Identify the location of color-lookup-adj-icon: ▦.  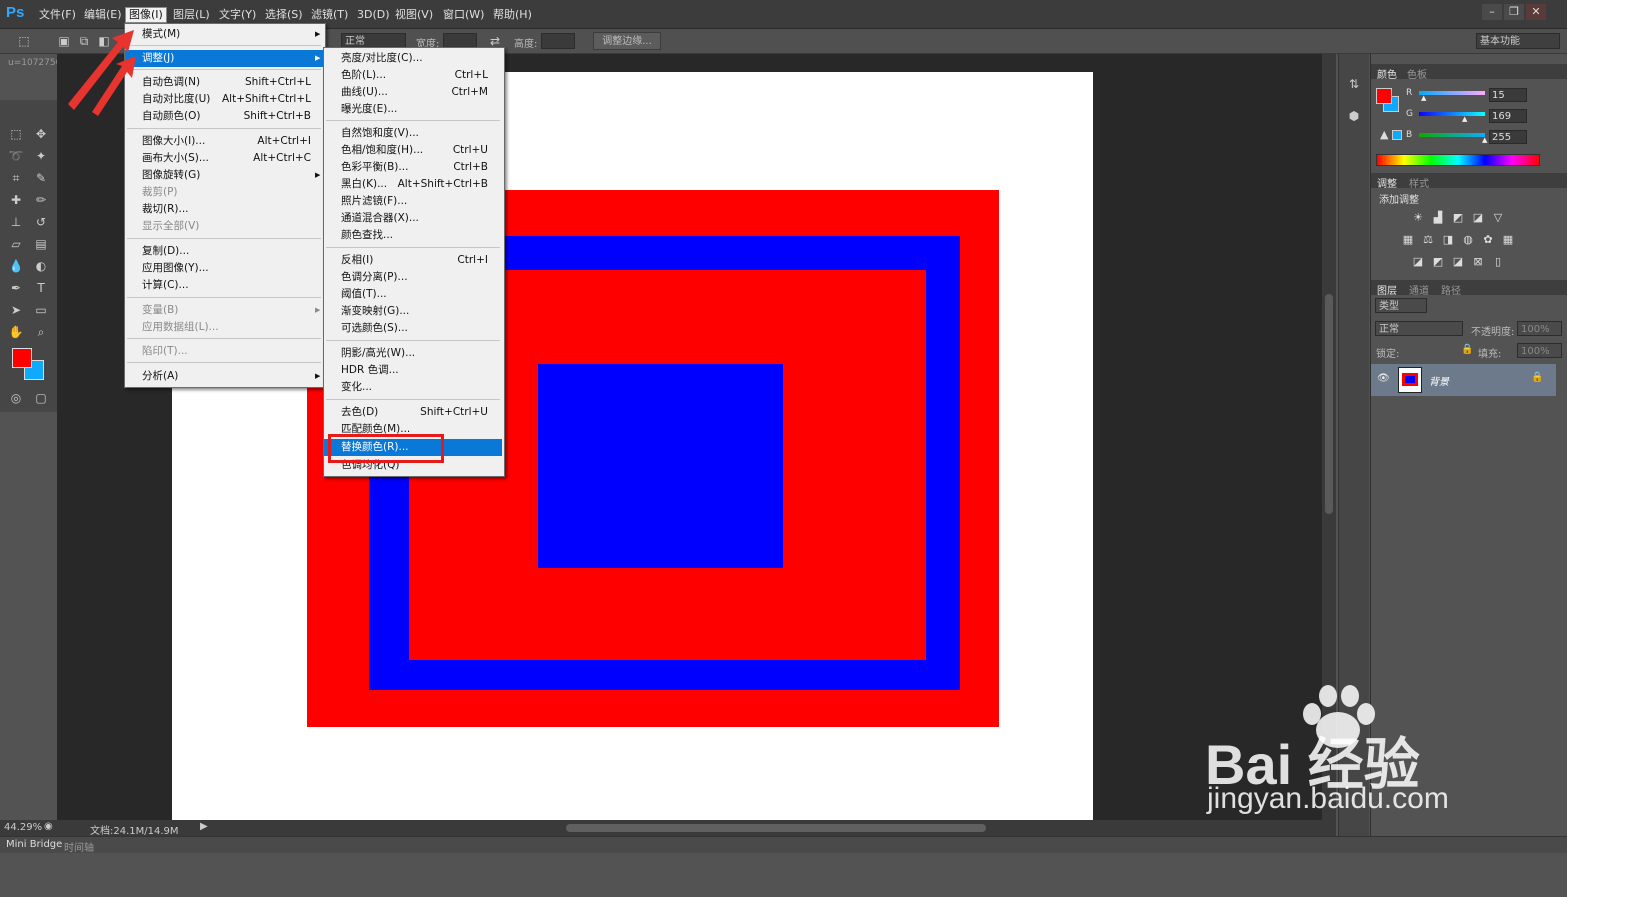
(1508, 240).